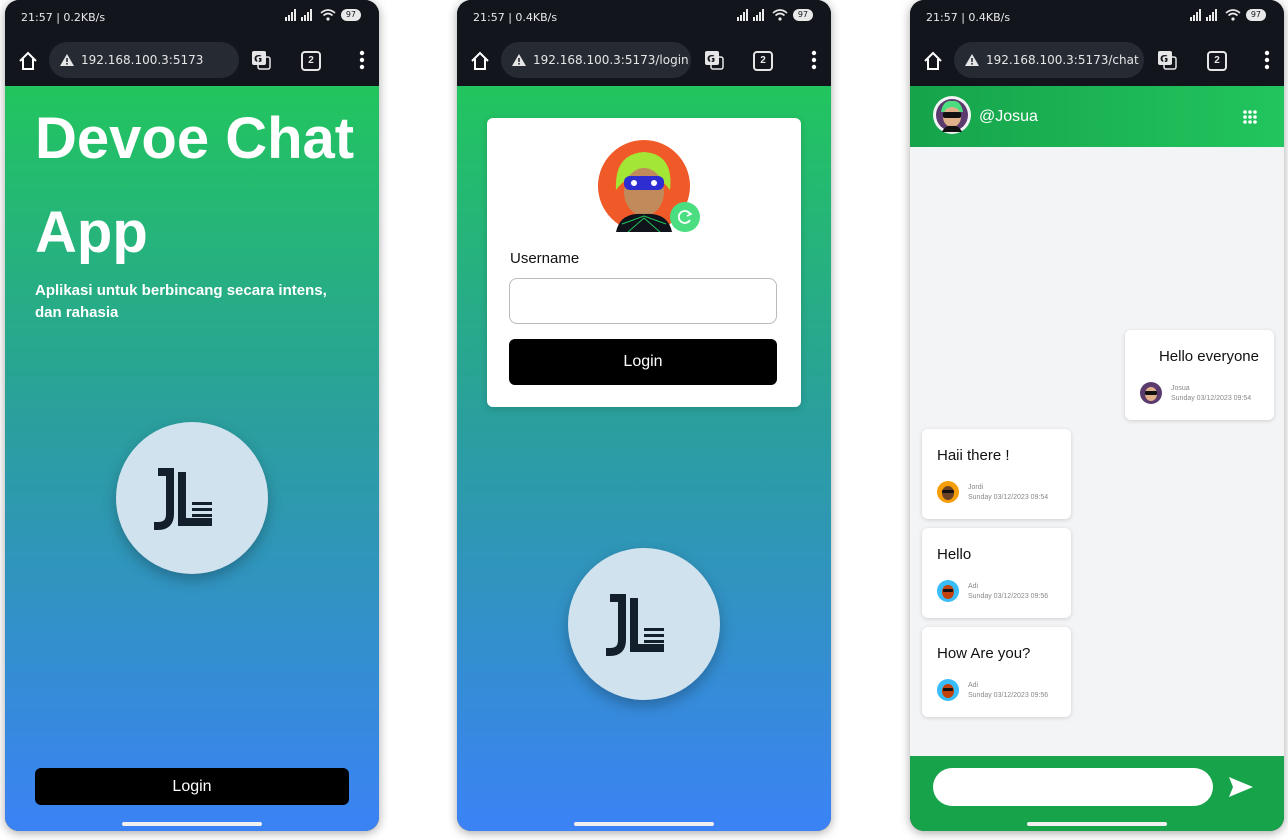 This screenshot has height=840, width=1288. What do you see at coordinates (952, 115) in the screenshot?
I see `user-avatar` at bounding box center [952, 115].